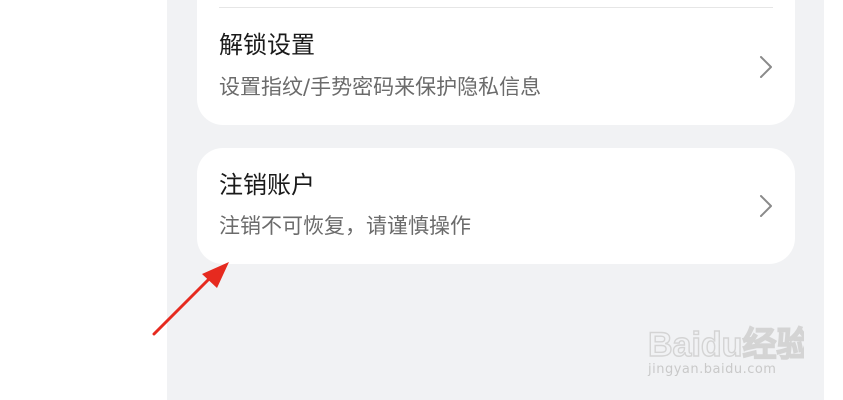  What do you see at coordinates (345, 226) in the screenshot?
I see `delete-account-subtitle: 注销不可恢复，请谨慎操作` at bounding box center [345, 226].